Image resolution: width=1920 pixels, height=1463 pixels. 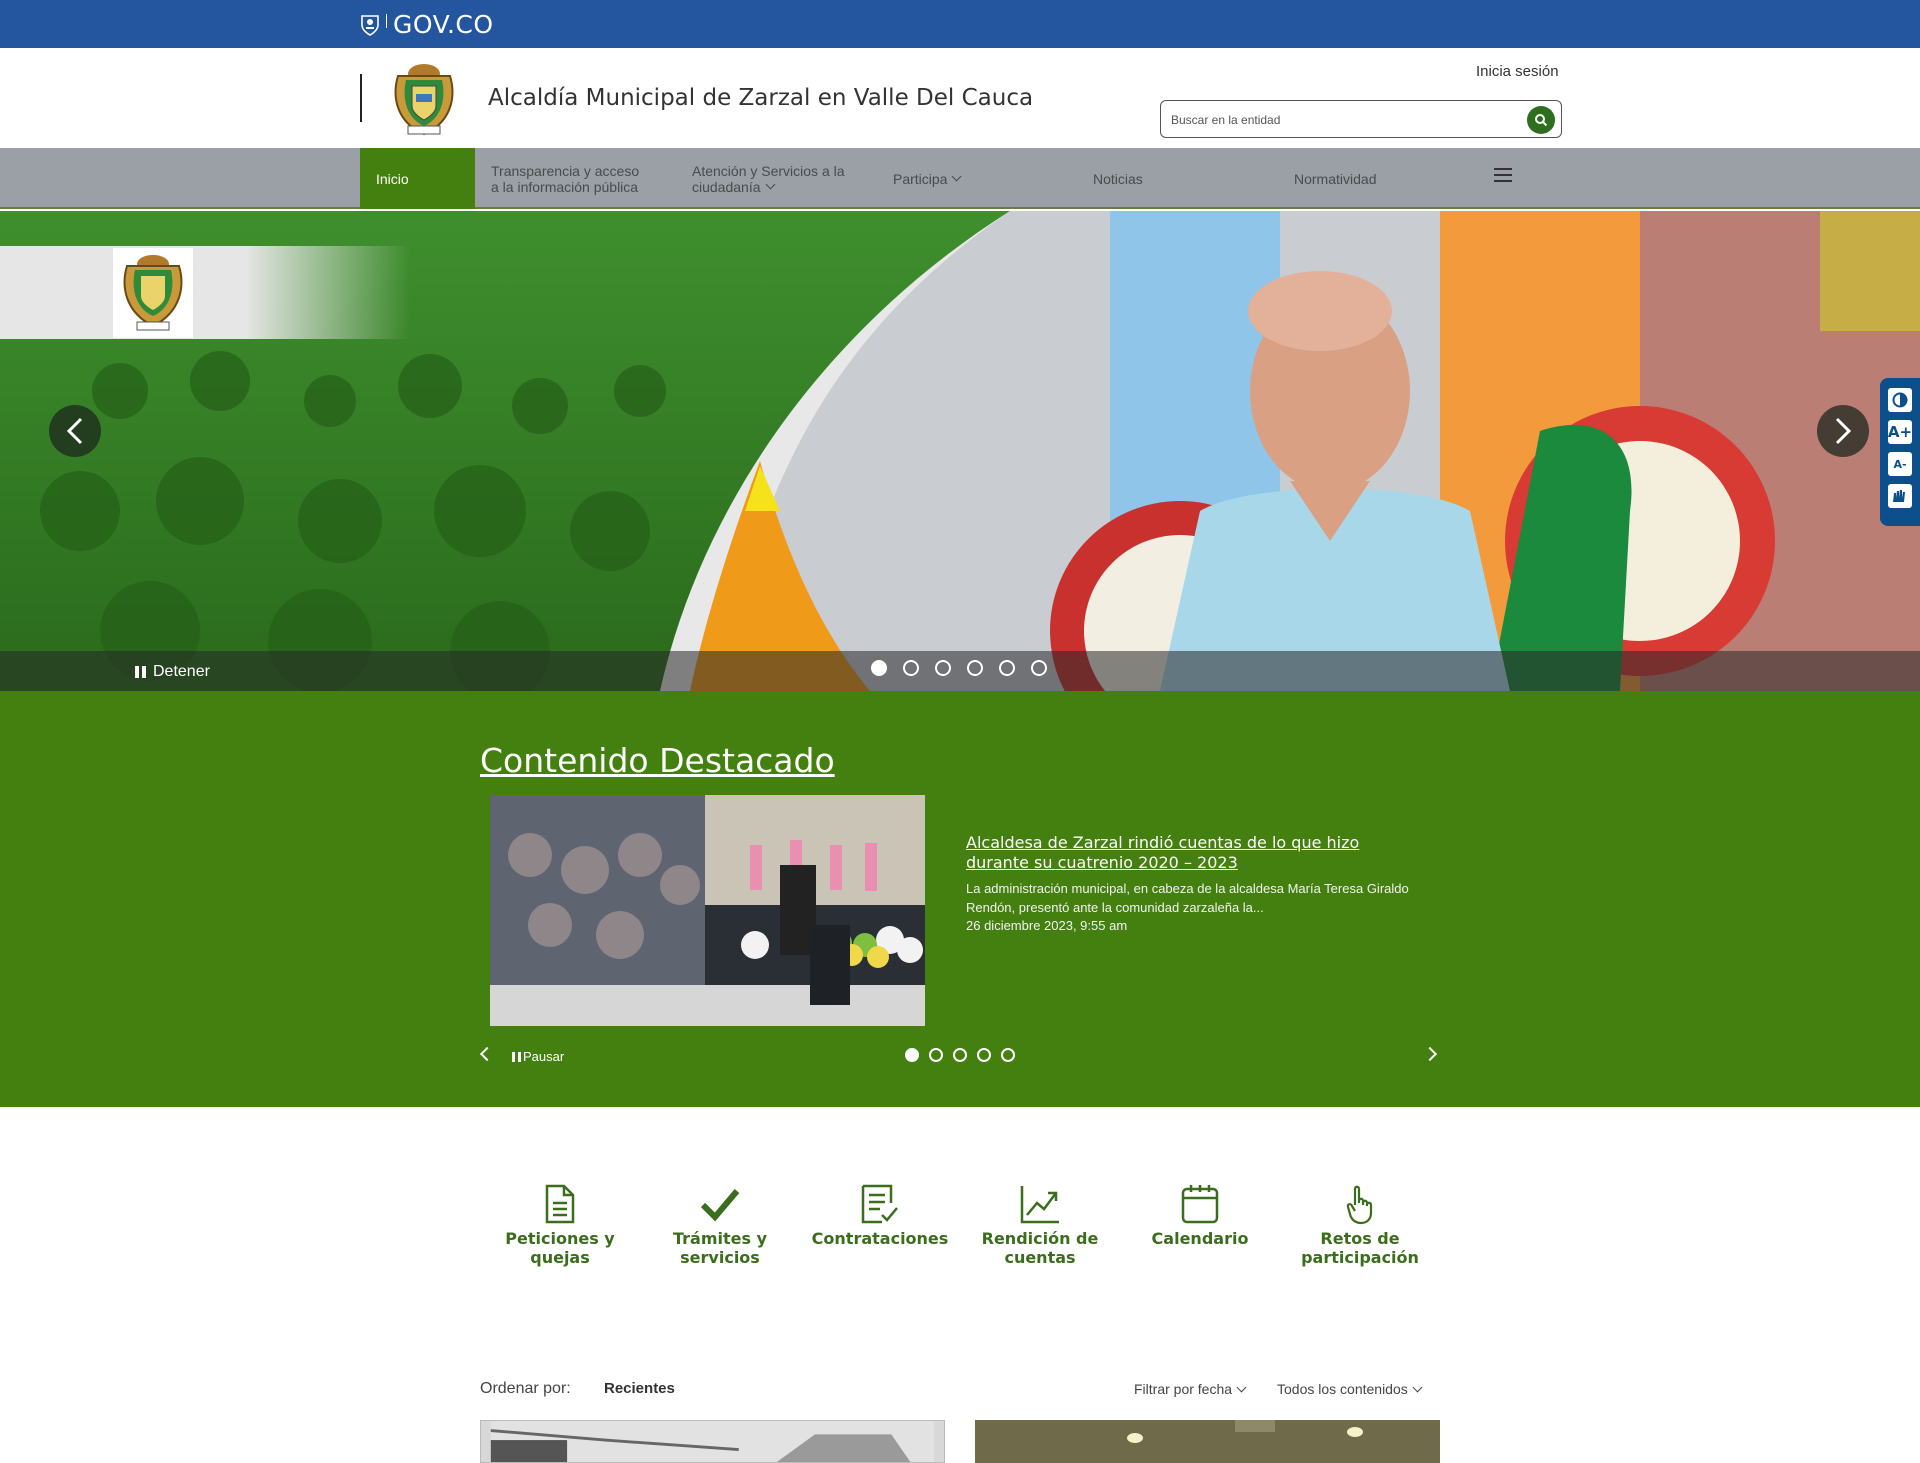 I want to click on contrast-icon, so click(x=1900, y=400).